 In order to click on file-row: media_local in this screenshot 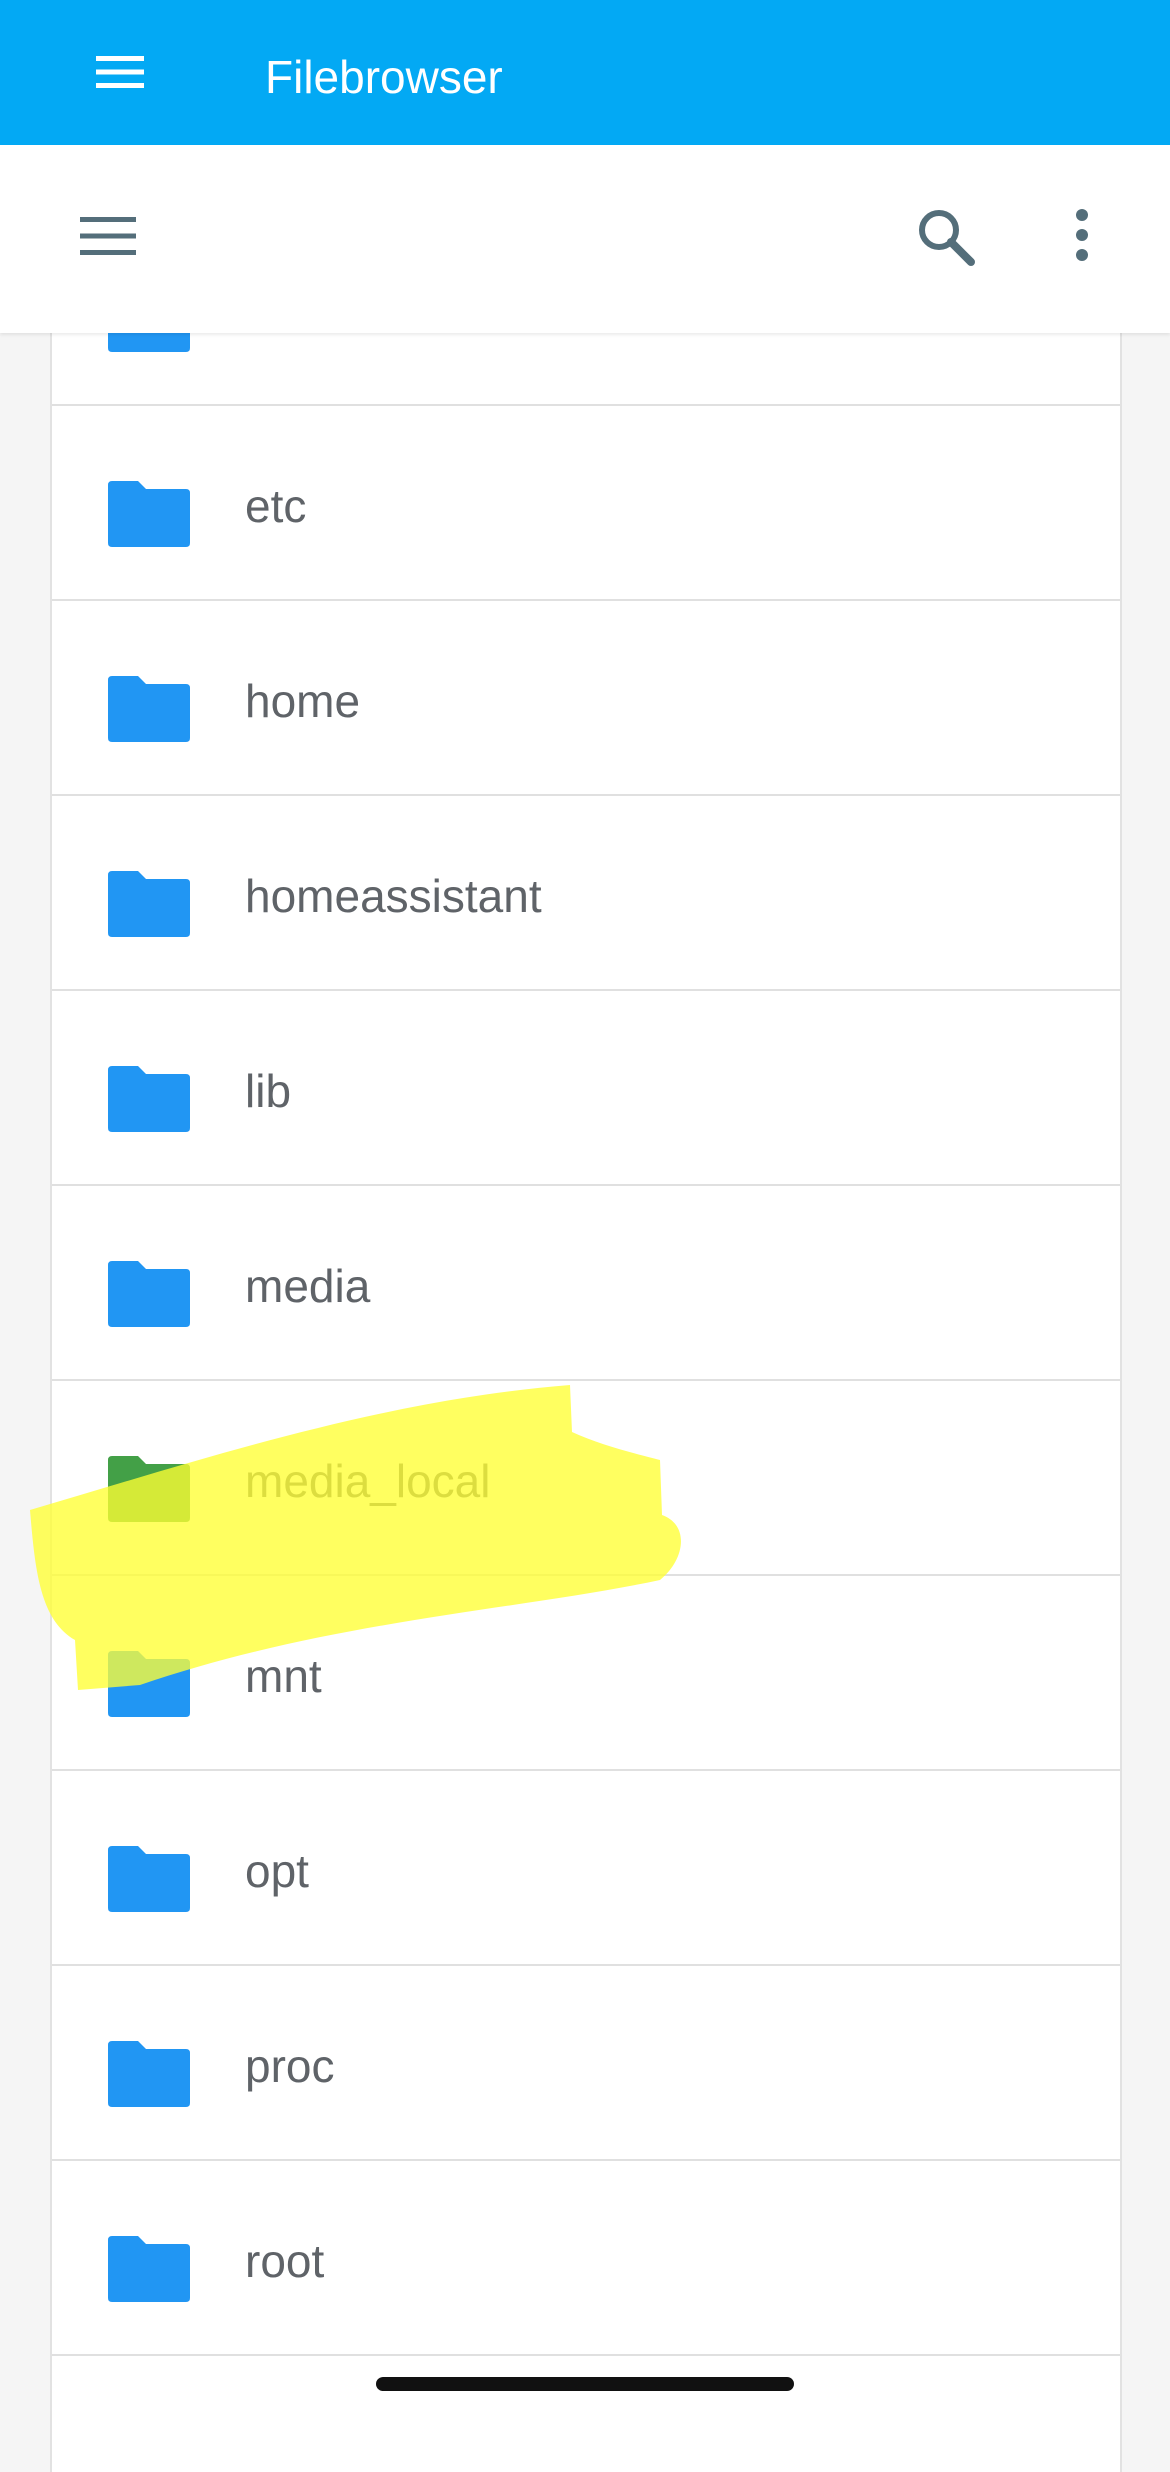, I will do `click(586, 1479)`.